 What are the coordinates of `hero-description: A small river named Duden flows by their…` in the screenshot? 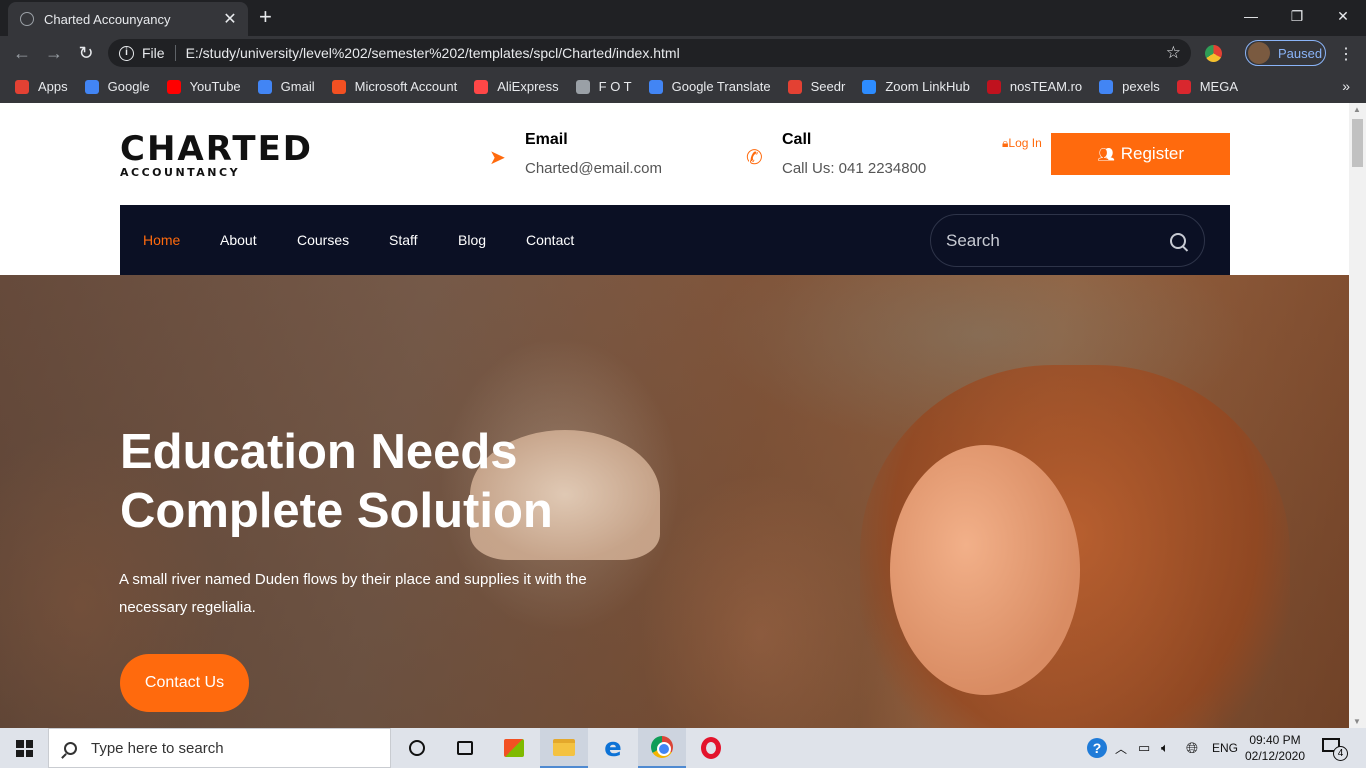 It's located at (353, 593).